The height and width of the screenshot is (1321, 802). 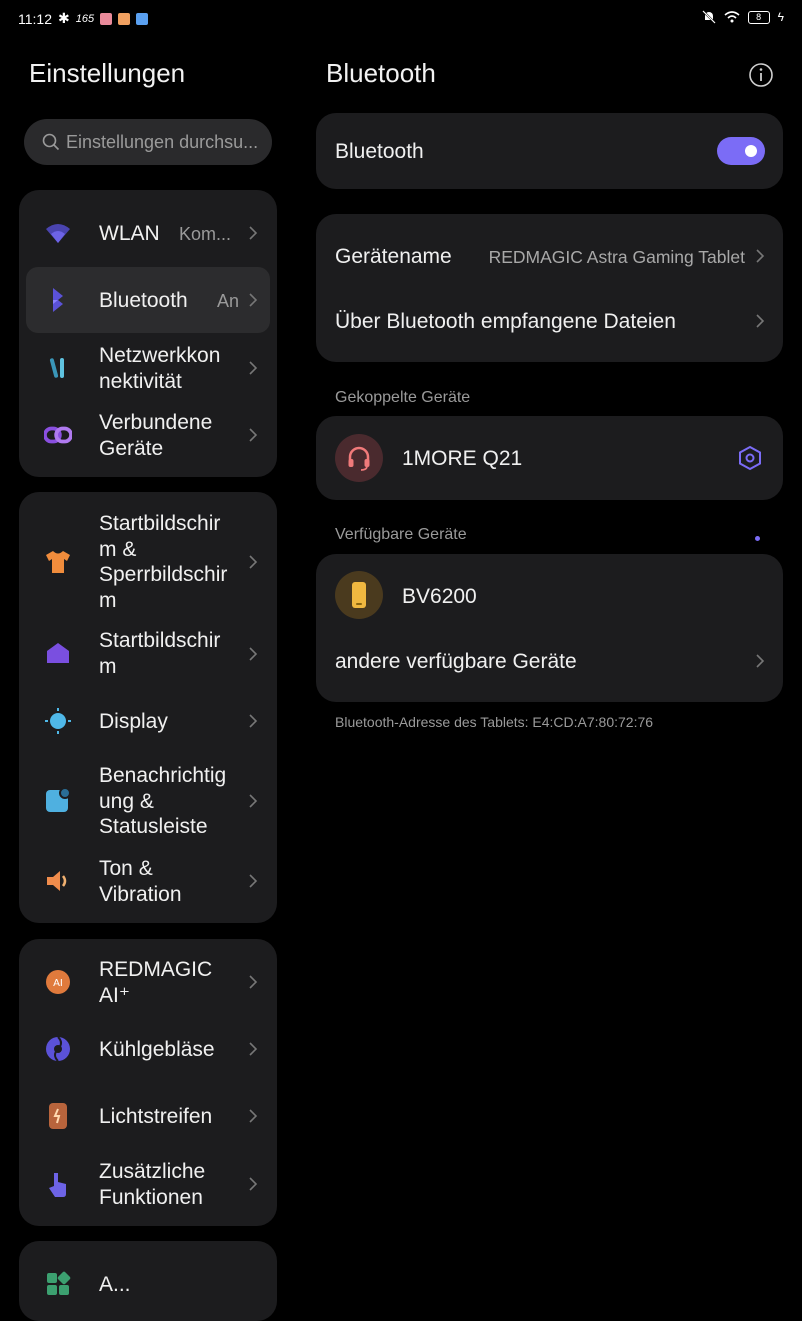 What do you see at coordinates (549, 596) in the screenshot?
I see `available-device-row: BV6200` at bounding box center [549, 596].